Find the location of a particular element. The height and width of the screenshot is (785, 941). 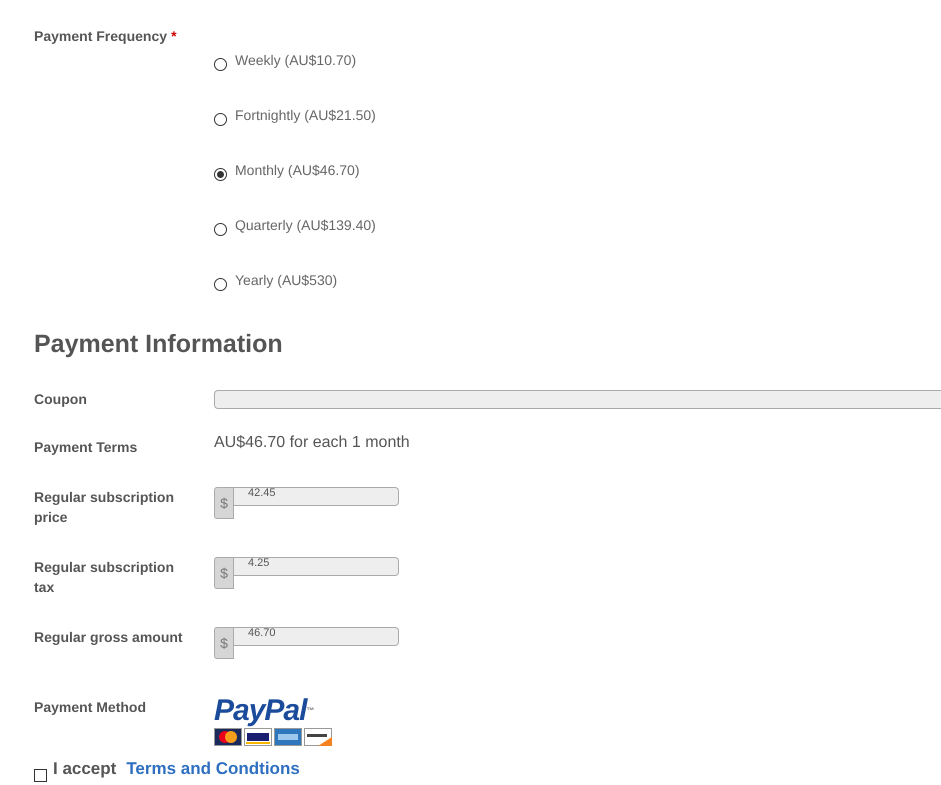

required-mark: * is located at coordinates (174, 36).